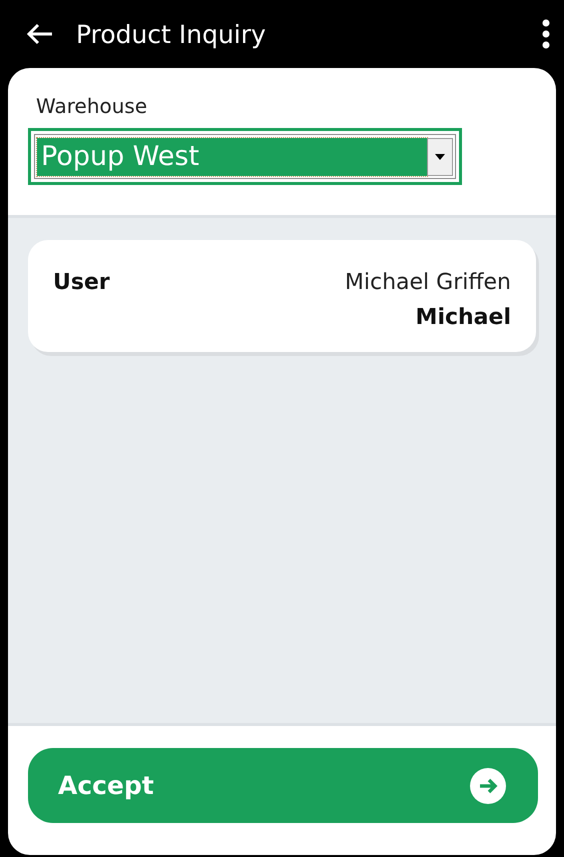  I want to click on dropdown-icon, so click(440, 157).